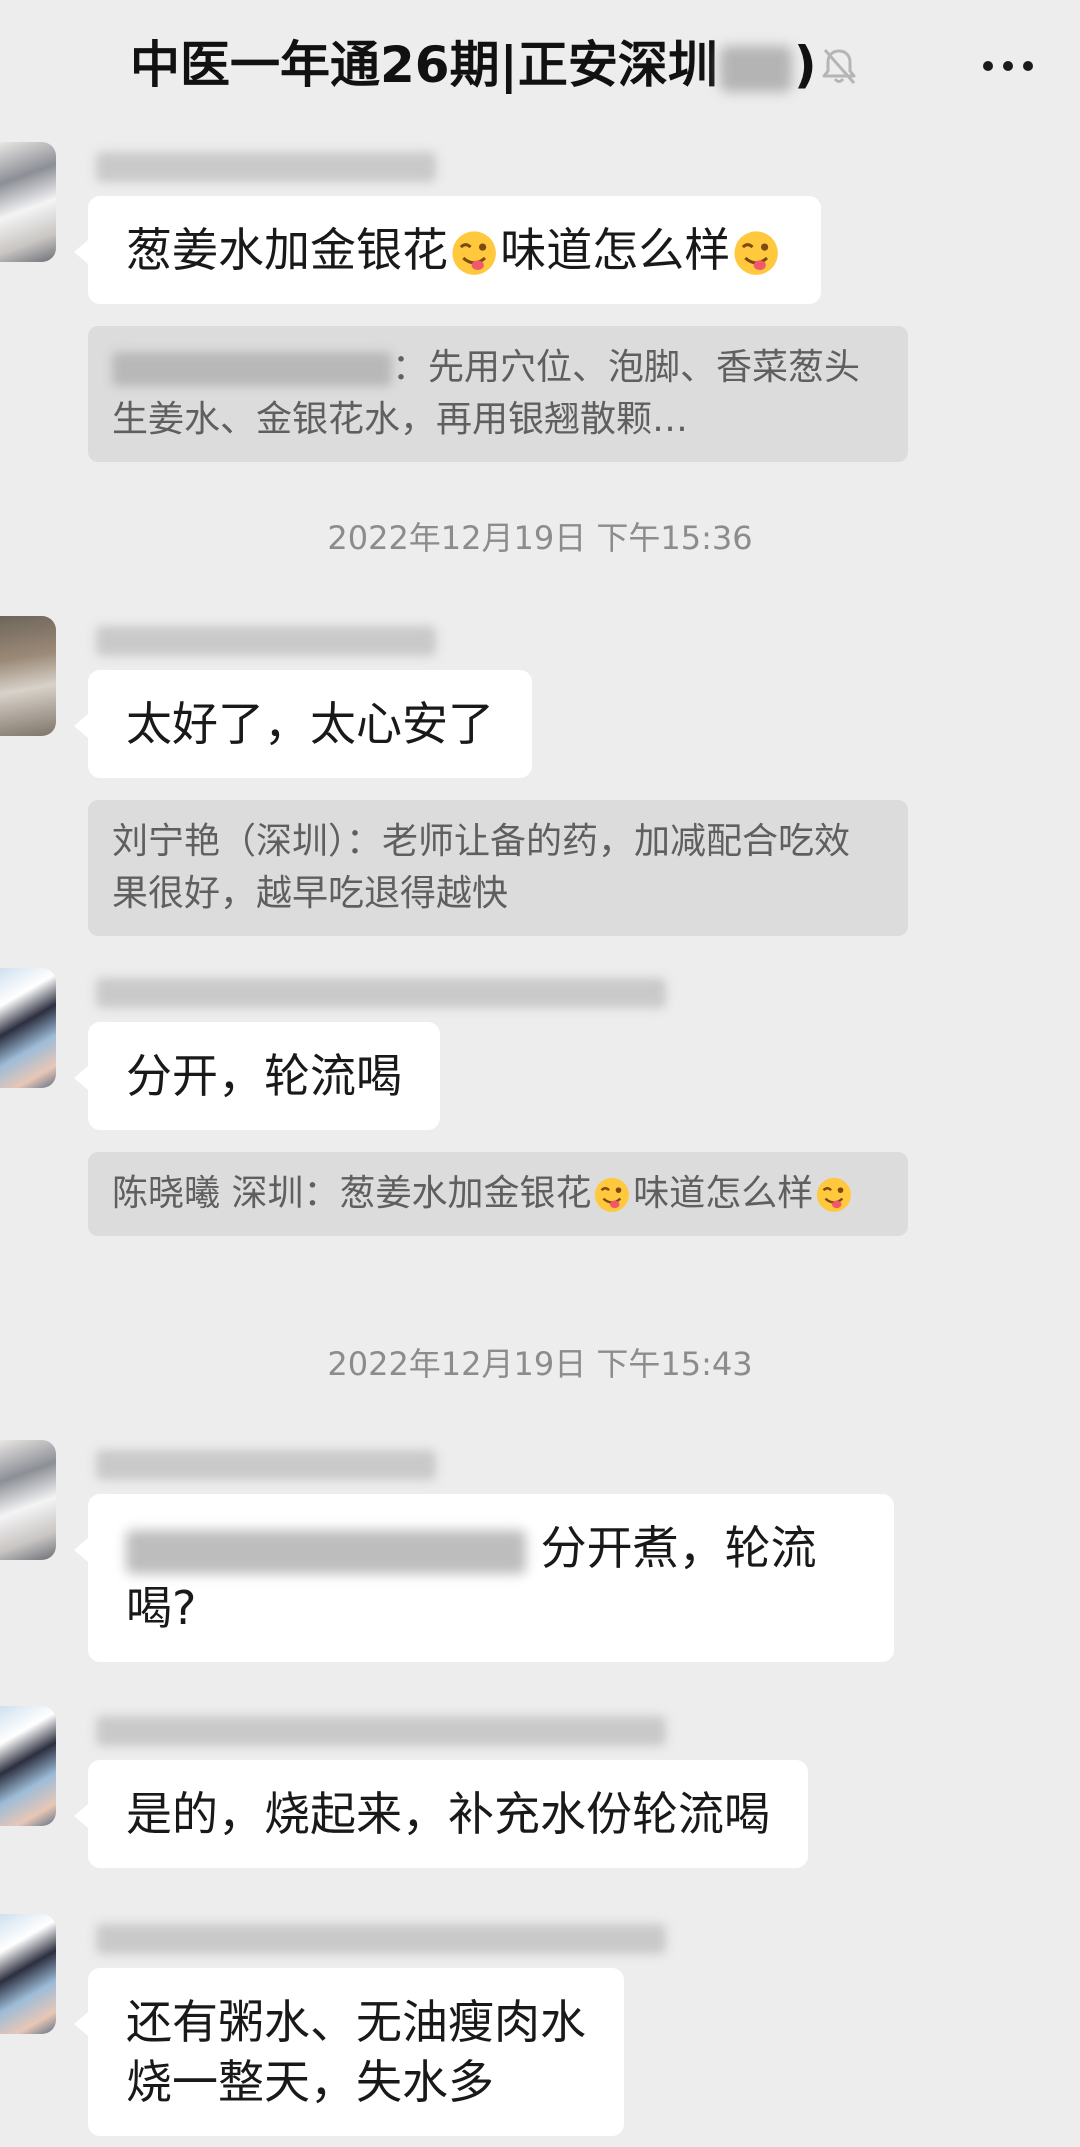 The width and height of the screenshot is (1080, 2147). Describe the element at coordinates (326, 1551) in the screenshot. I see `redacted-mention` at that location.